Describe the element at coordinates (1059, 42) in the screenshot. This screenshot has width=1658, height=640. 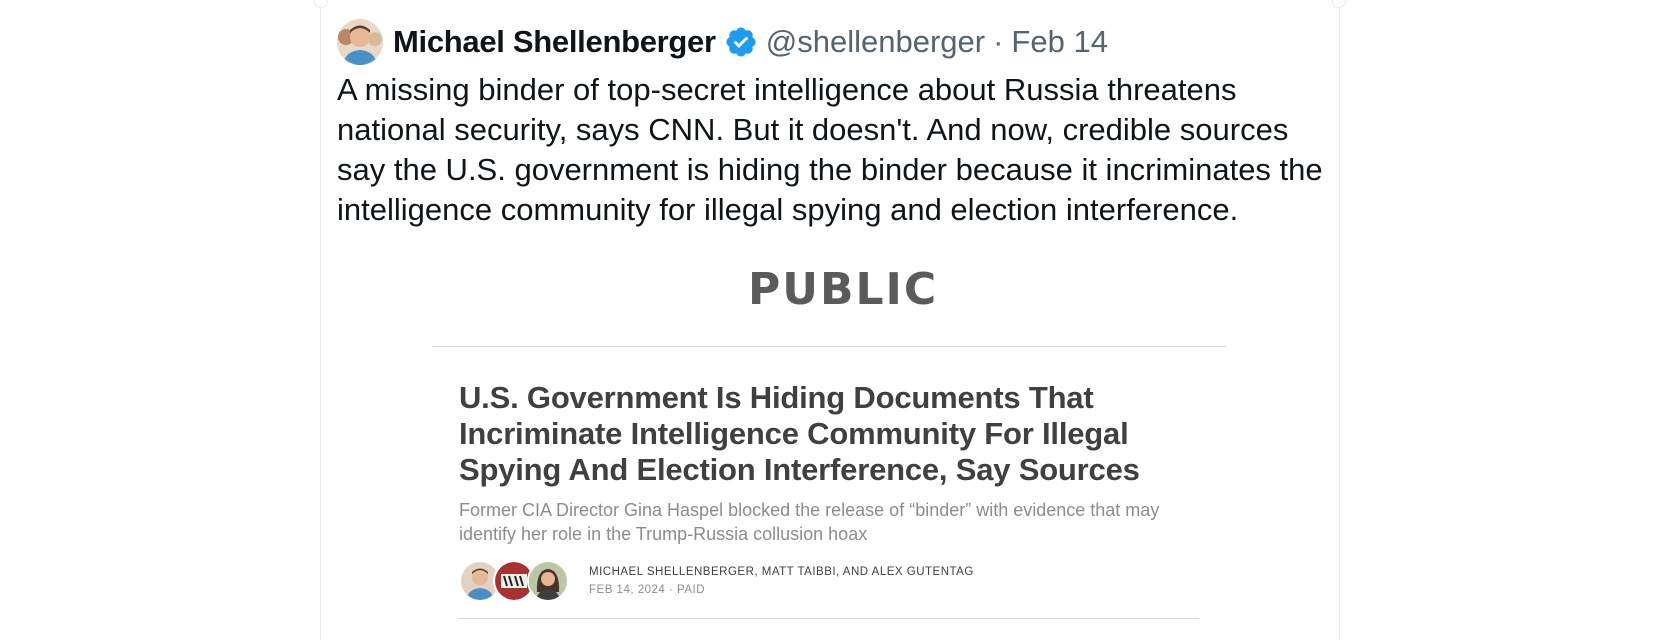
I see `tweet-date: Feb 14` at that location.